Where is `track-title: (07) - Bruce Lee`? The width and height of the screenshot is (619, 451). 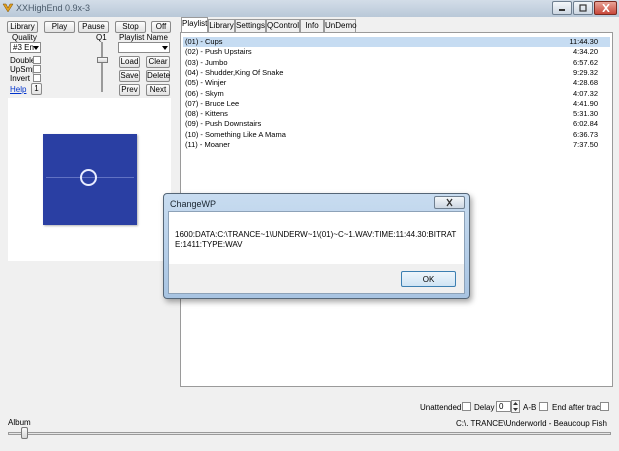 track-title: (07) - Bruce Lee is located at coordinates (212, 103).